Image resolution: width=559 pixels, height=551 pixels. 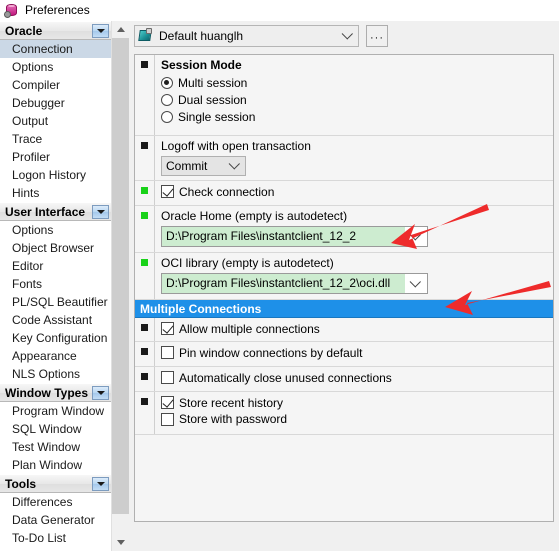 I want to click on category-header-tools: Tools, so click(x=55, y=483).